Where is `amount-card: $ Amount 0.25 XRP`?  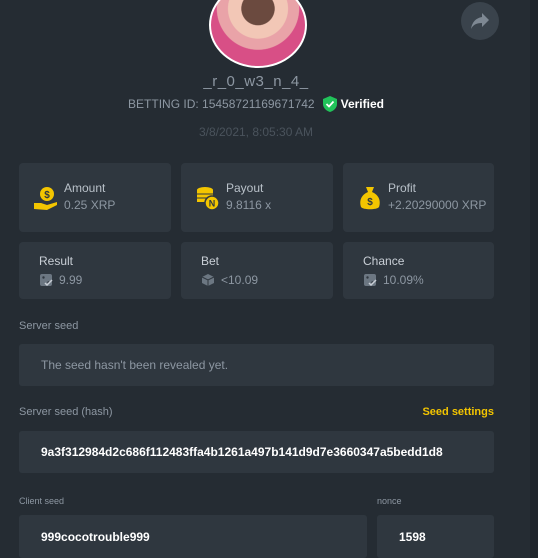
amount-card: $ Amount 0.25 XRP is located at coordinates (95, 197).